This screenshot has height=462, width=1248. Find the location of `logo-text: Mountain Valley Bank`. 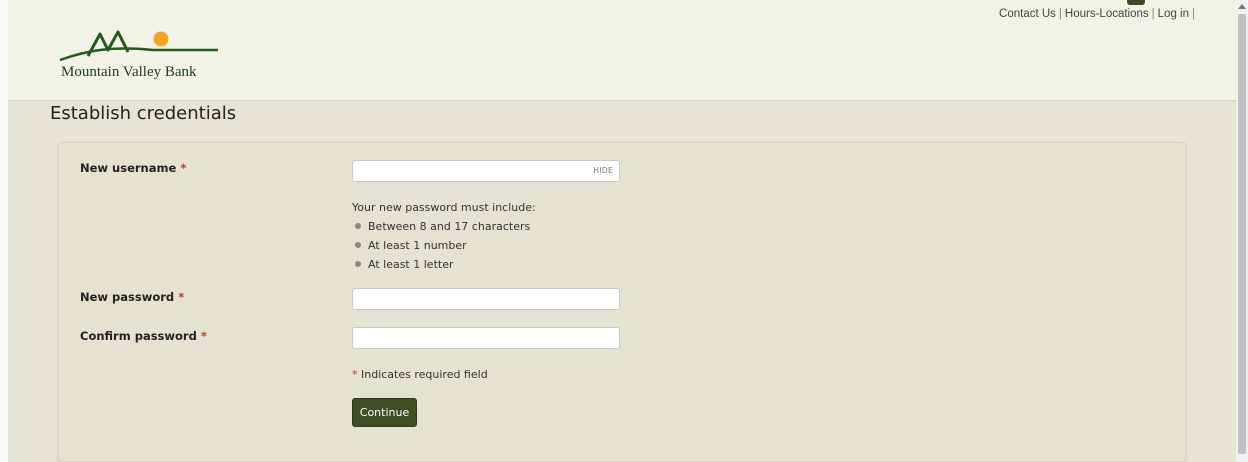

logo-text: Mountain Valley Bank is located at coordinates (129, 72).